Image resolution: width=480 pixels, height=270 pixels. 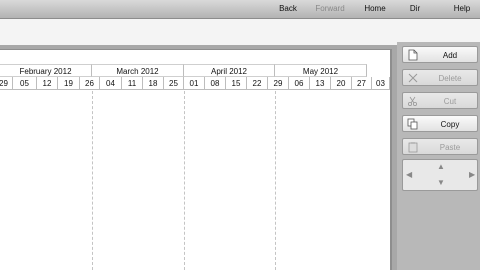 What do you see at coordinates (90, 83) in the screenshot?
I see `week-header: 26` at bounding box center [90, 83].